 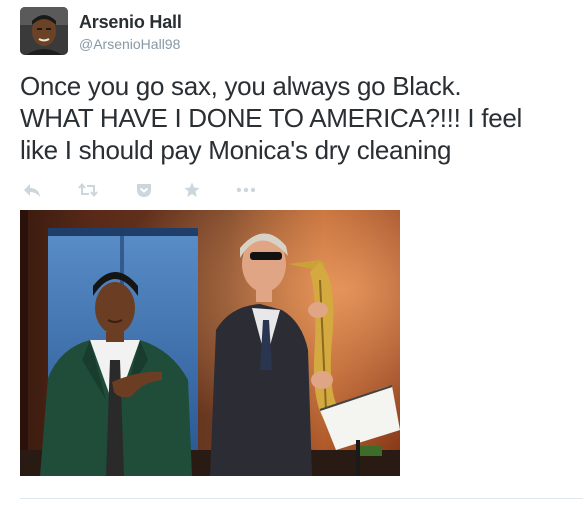 I want to click on tweet-text-line: WHAT HAVE I DONE TO AMERICA?!!! I feel, so click(x=271, y=118).